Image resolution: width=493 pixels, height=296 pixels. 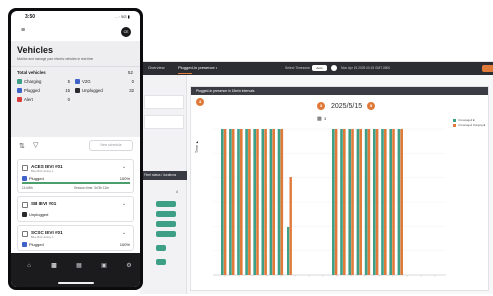 I want to click on home-icon: ⌂, so click(x=29, y=266).